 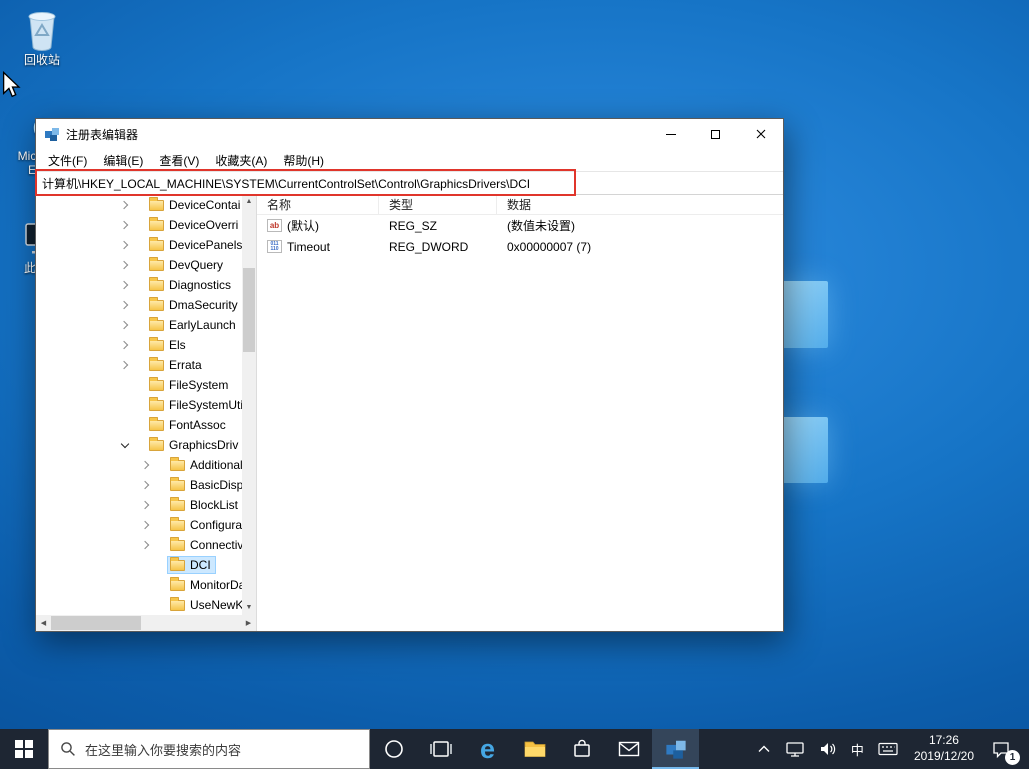 I want to click on tree-item-deviceoverri: DeviceOverri, so click(x=139, y=225).